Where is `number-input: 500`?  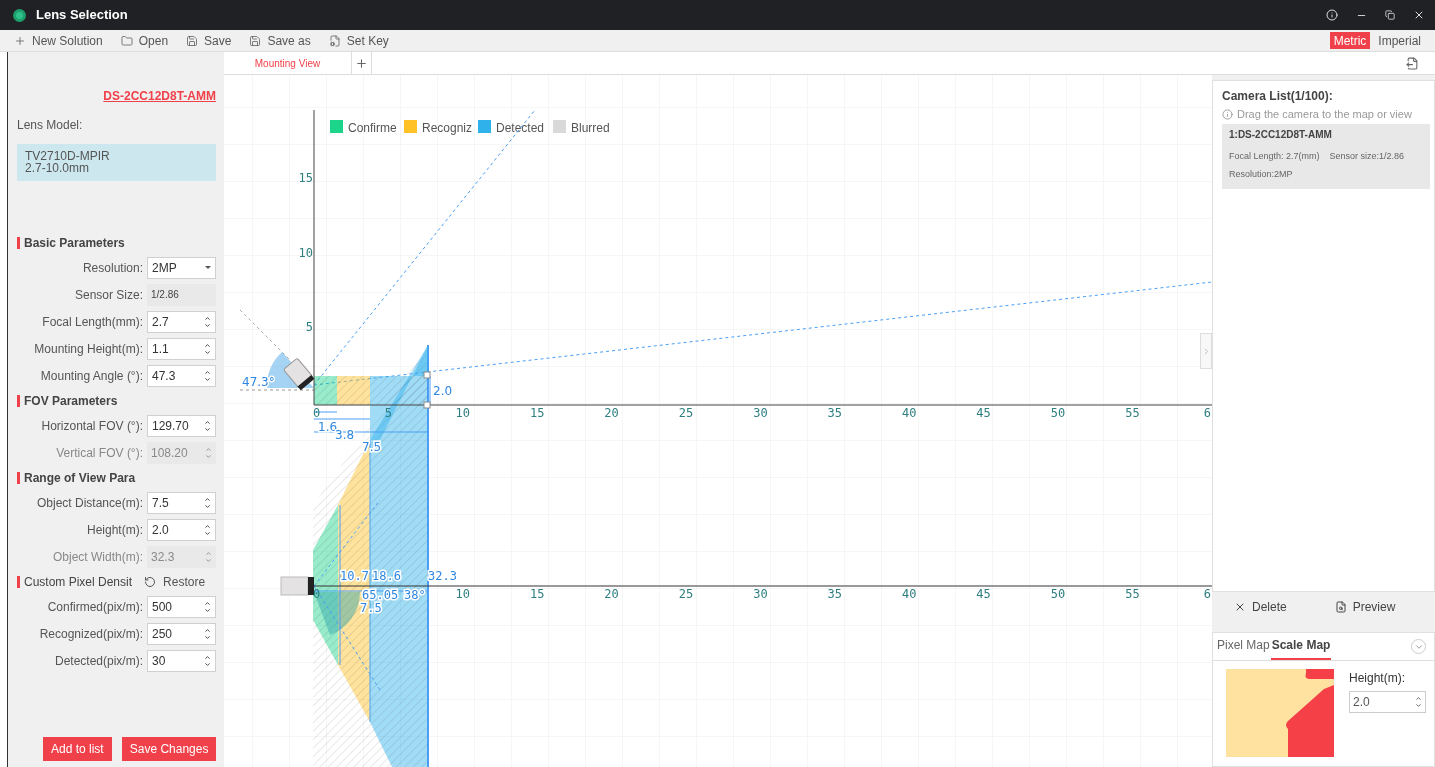 number-input: 500 is located at coordinates (181, 606).